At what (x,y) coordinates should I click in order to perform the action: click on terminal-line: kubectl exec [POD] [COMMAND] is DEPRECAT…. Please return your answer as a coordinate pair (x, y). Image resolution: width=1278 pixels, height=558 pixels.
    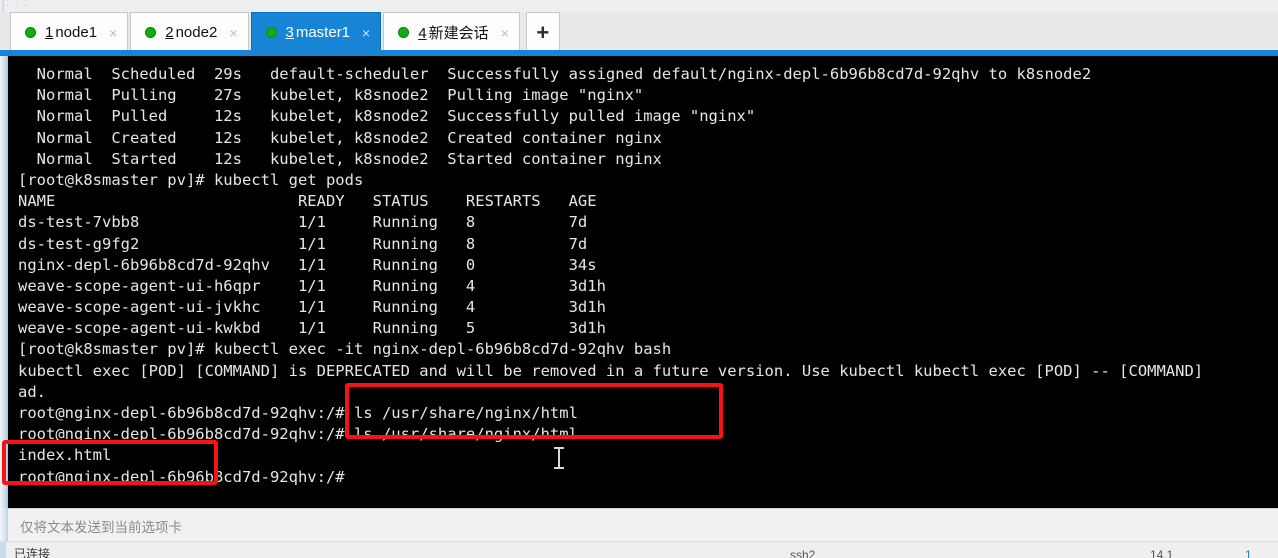
    Looking at the image, I should click on (611, 370).